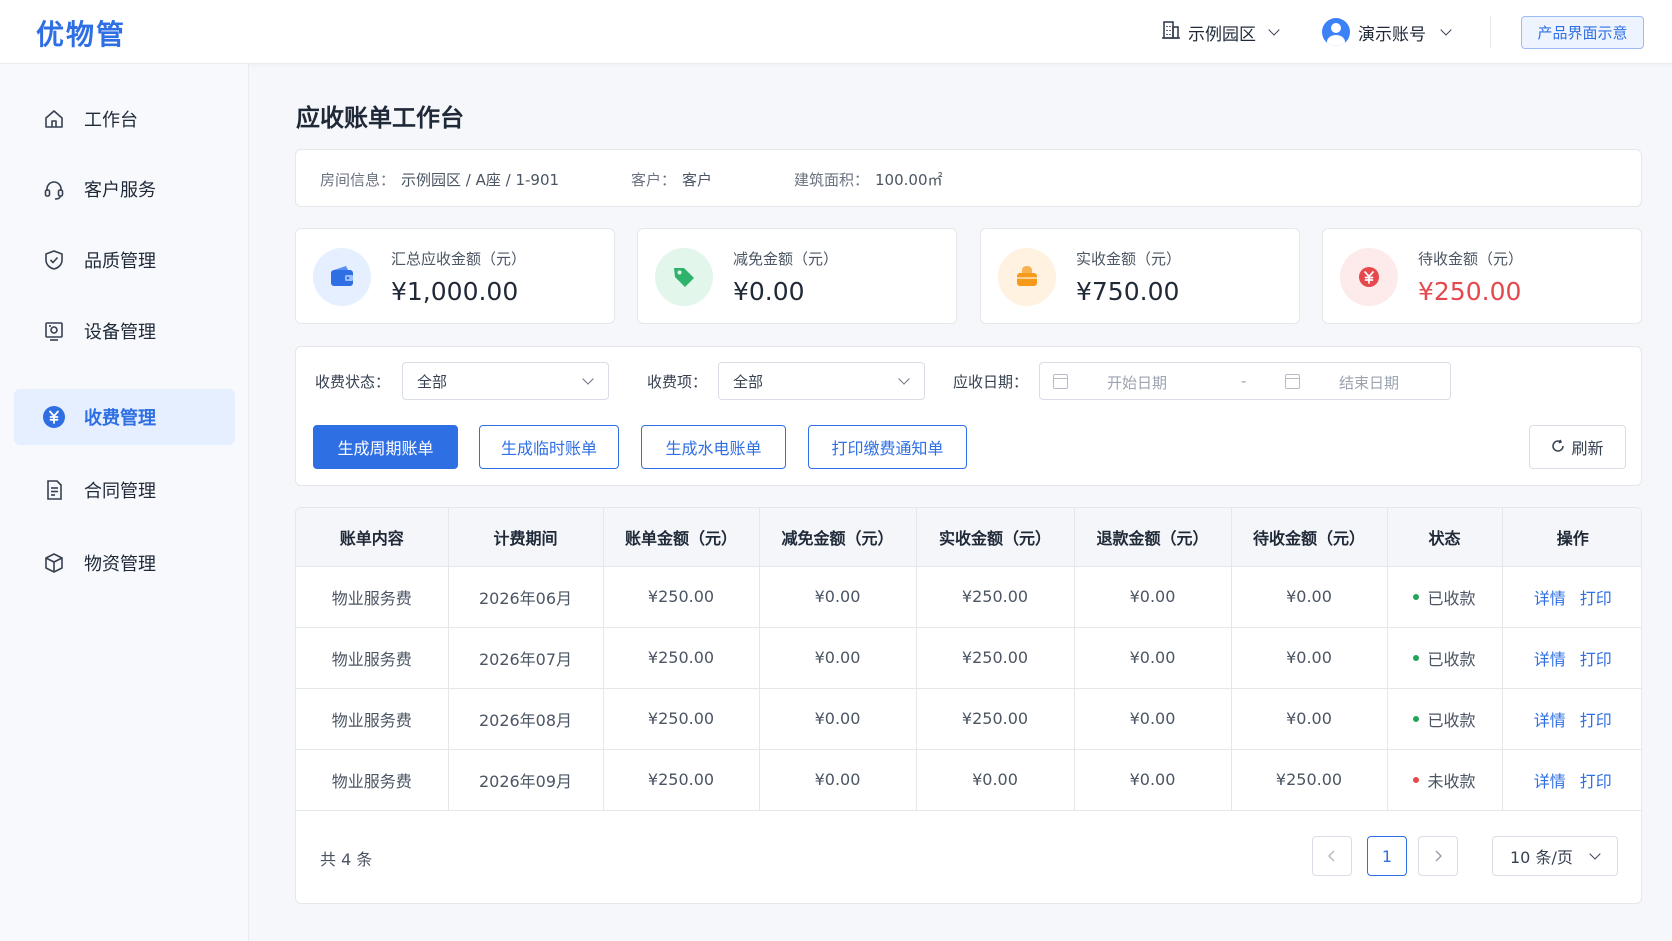 The height and width of the screenshot is (941, 1672). What do you see at coordinates (713, 447) in the screenshot?
I see `generate-utility-bill-button: 生成水电账单` at bounding box center [713, 447].